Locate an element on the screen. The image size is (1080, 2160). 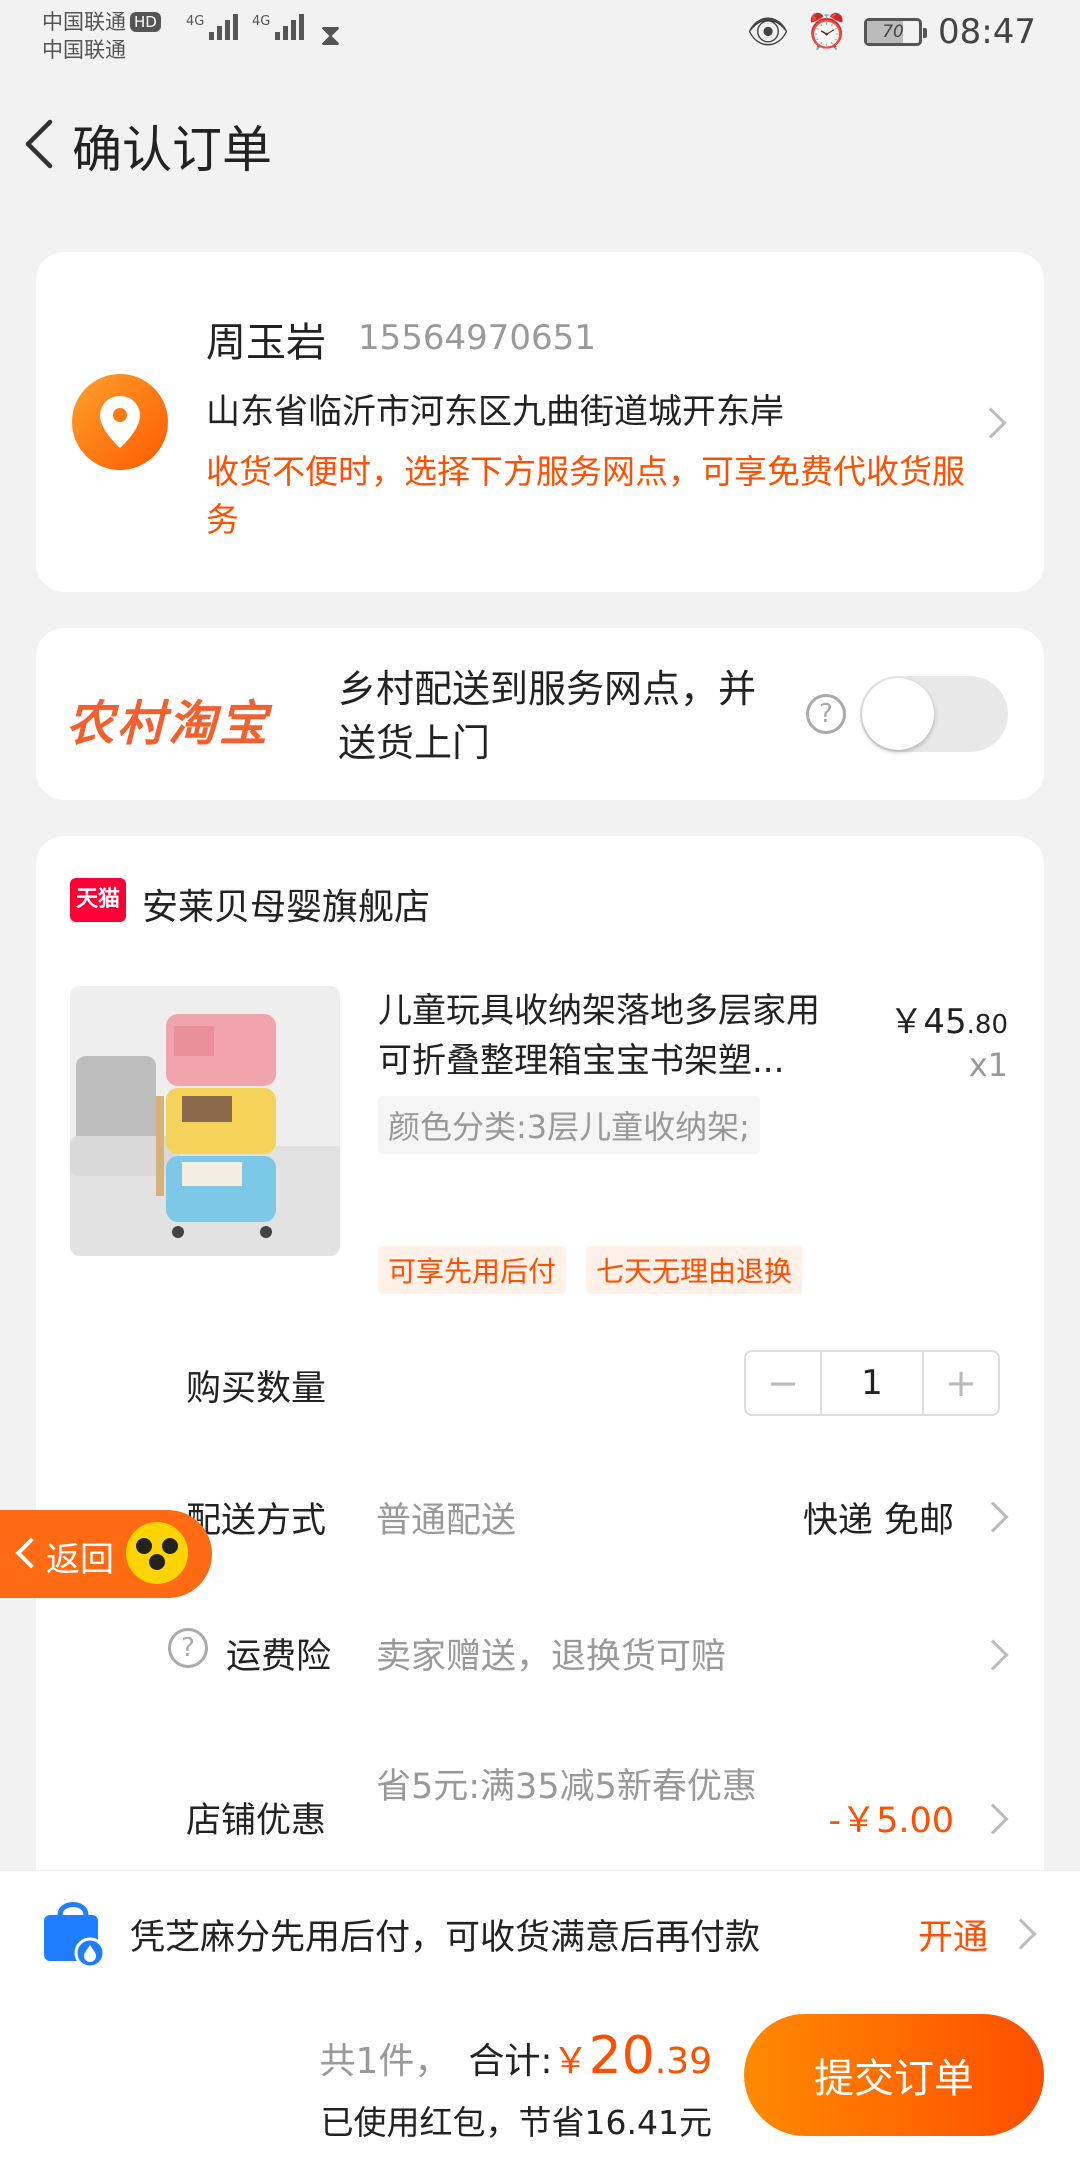
quantity-stepper: − 1 + is located at coordinates (872, 1383).